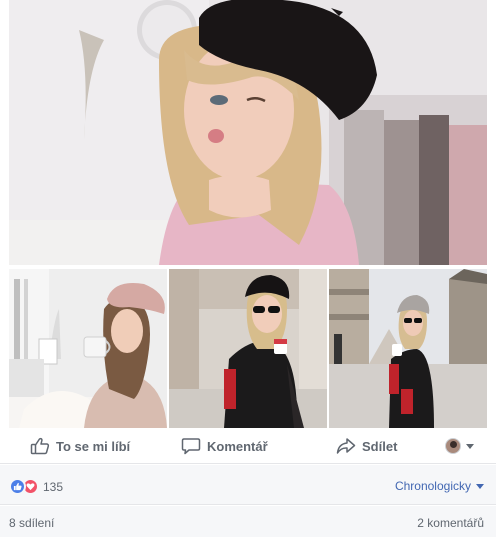  What do you see at coordinates (248, 485) in the screenshot?
I see `reactions-summary-row: 135 Chronologicky` at bounding box center [248, 485].